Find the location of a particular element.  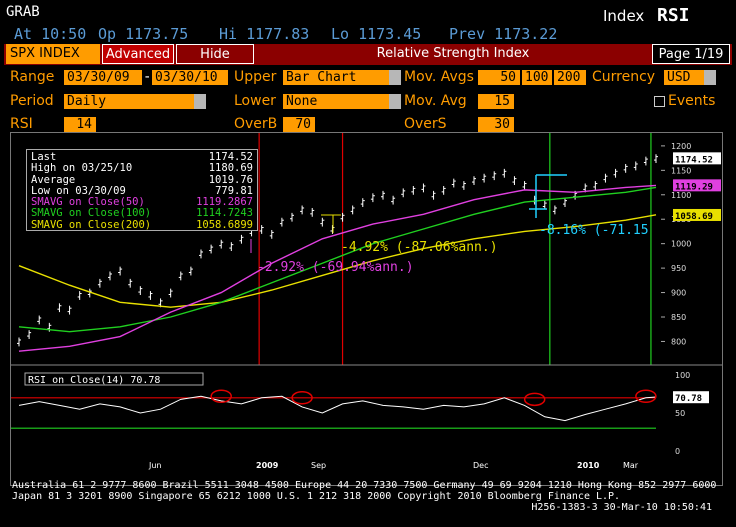

x-axis-label: Mar is located at coordinates (631, 465).